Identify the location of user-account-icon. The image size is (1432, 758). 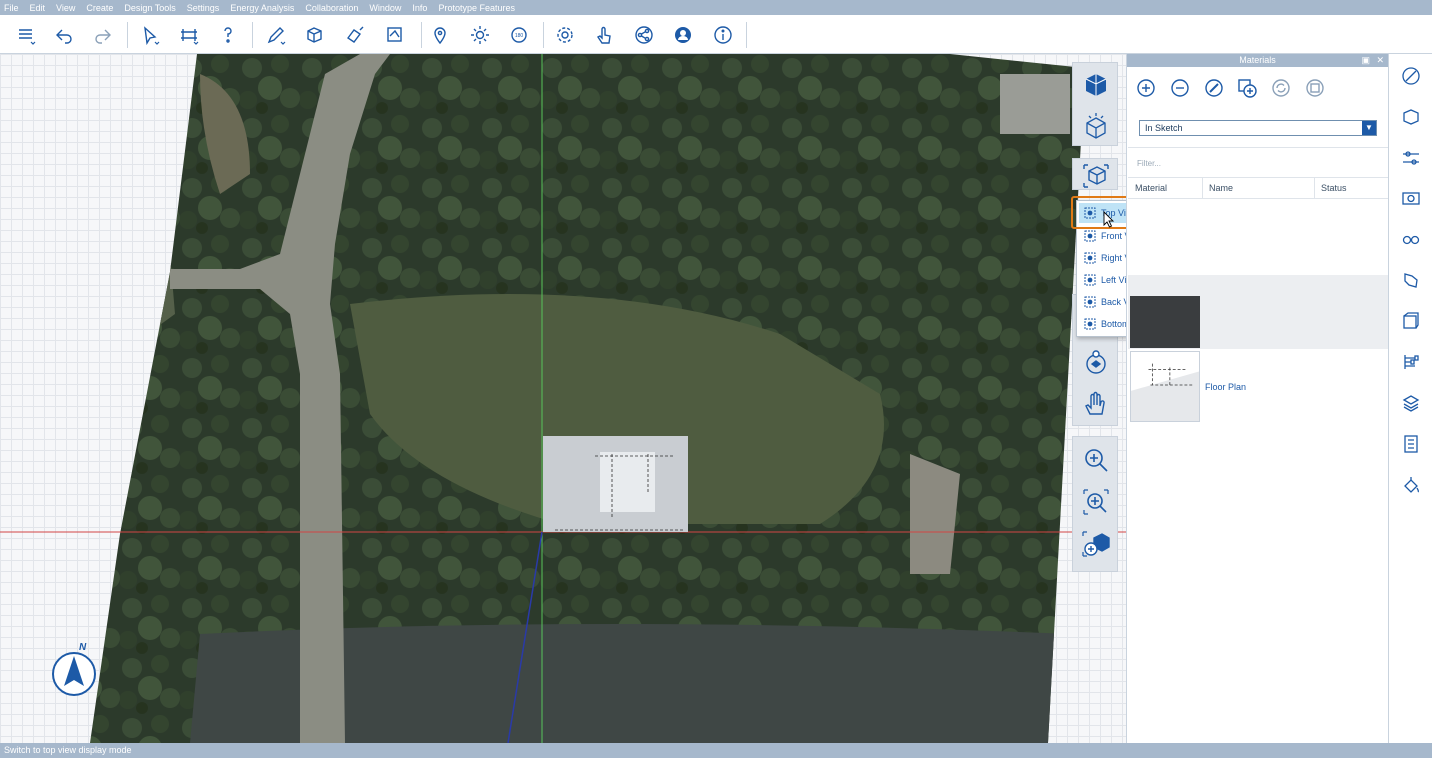
(683, 35).